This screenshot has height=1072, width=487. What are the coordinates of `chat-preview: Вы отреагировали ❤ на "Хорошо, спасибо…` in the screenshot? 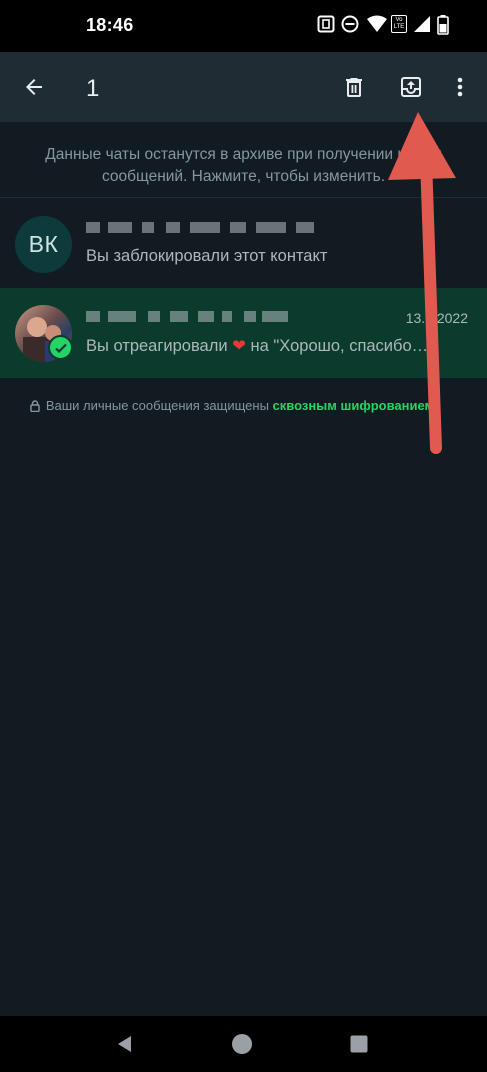 It's located at (271, 346).